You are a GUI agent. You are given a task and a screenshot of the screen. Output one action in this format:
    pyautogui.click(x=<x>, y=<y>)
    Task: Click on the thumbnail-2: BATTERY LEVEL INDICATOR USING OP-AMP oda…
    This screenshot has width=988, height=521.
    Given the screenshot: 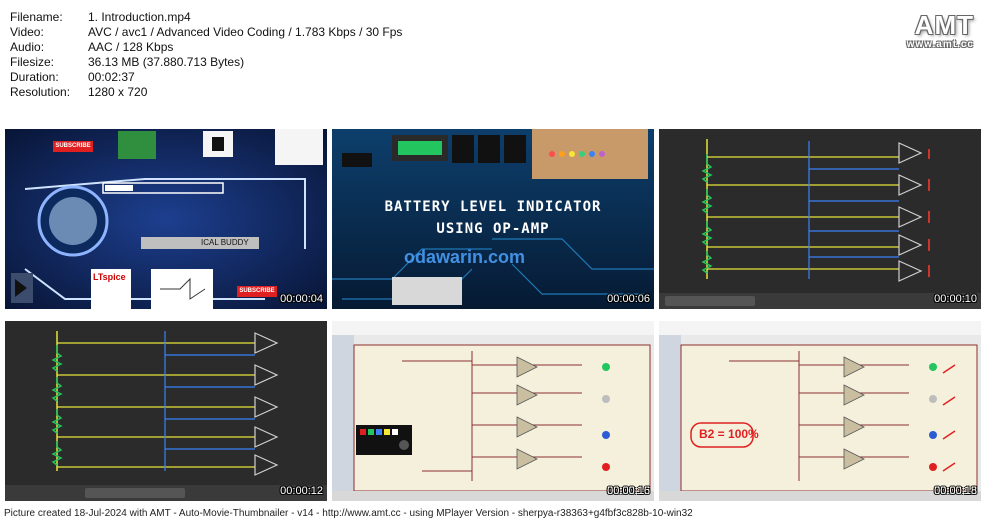 What is the action you would take?
    pyautogui.click(x=493, y=219)
    